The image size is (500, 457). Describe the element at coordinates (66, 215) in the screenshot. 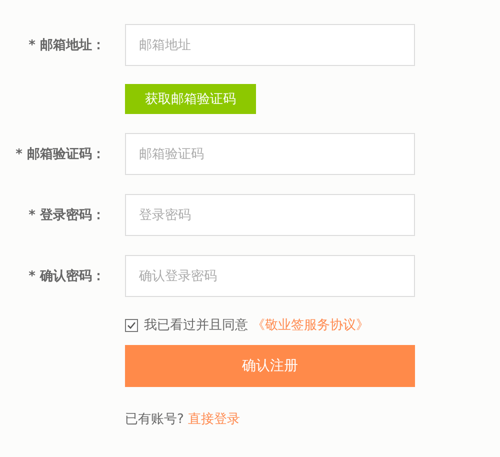

I see `field-label: * 登录密码：` at that location.